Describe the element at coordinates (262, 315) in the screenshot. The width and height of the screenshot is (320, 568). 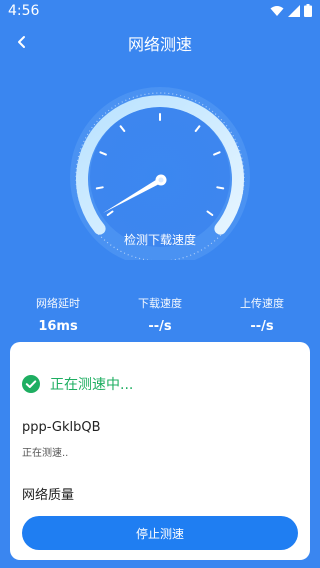
I see `stat-upload: 上传速度 --/s` at that location.